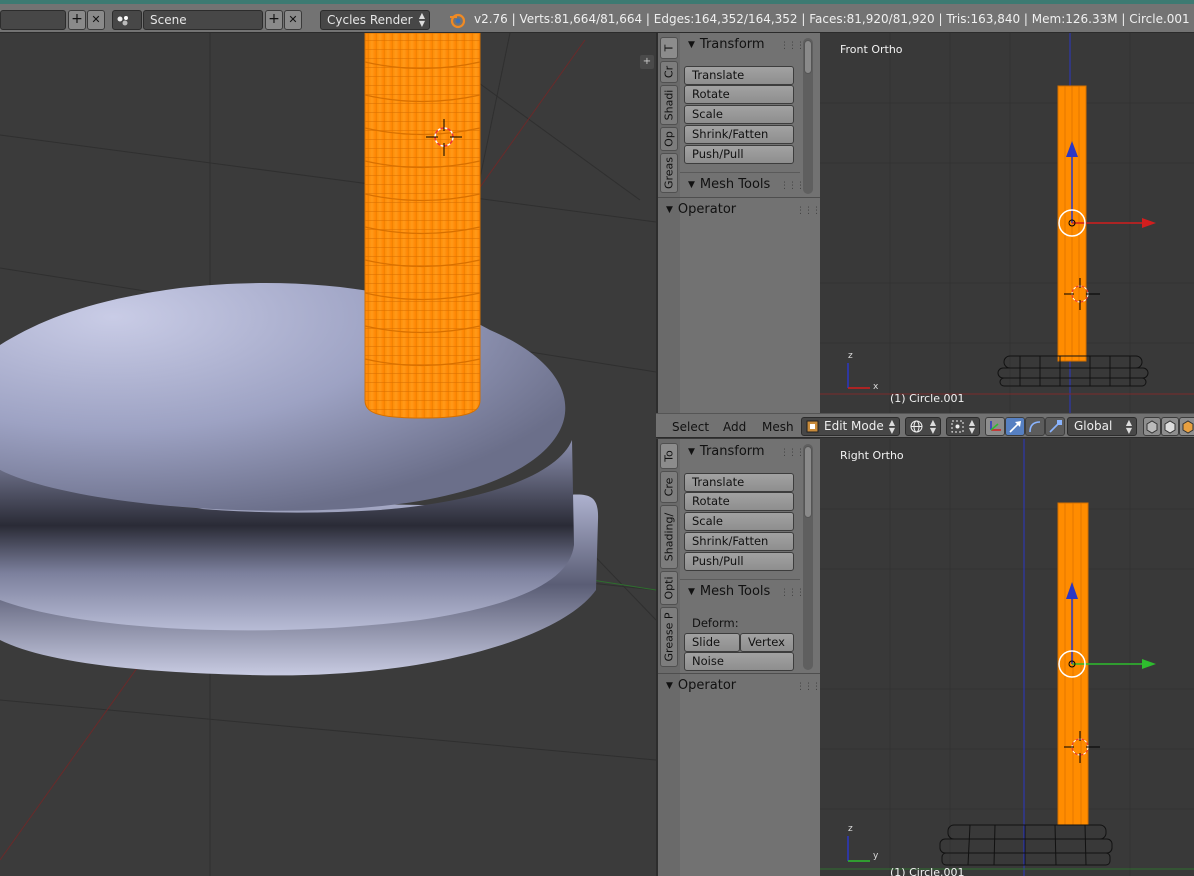 This screenshot has height=876, width=1194. Describe the element at coordinates (871, 49) in the screenshot. I see `front-ortho-label: Front Ortho` at that location.